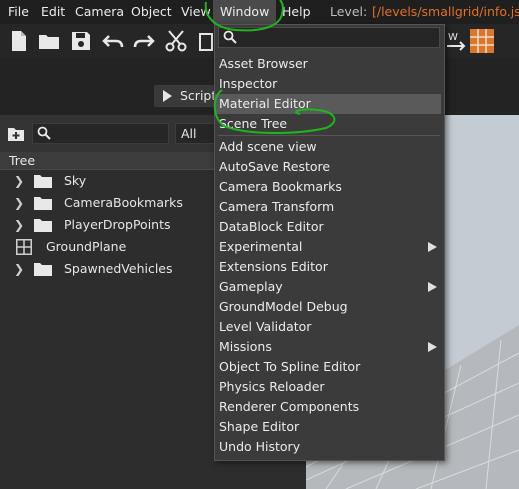 The height and width of the screenshot is (489, 519). Describe the element at coordinates (329, 347) in the screenshot. I see `menu-item-missions: Missions` at that location.